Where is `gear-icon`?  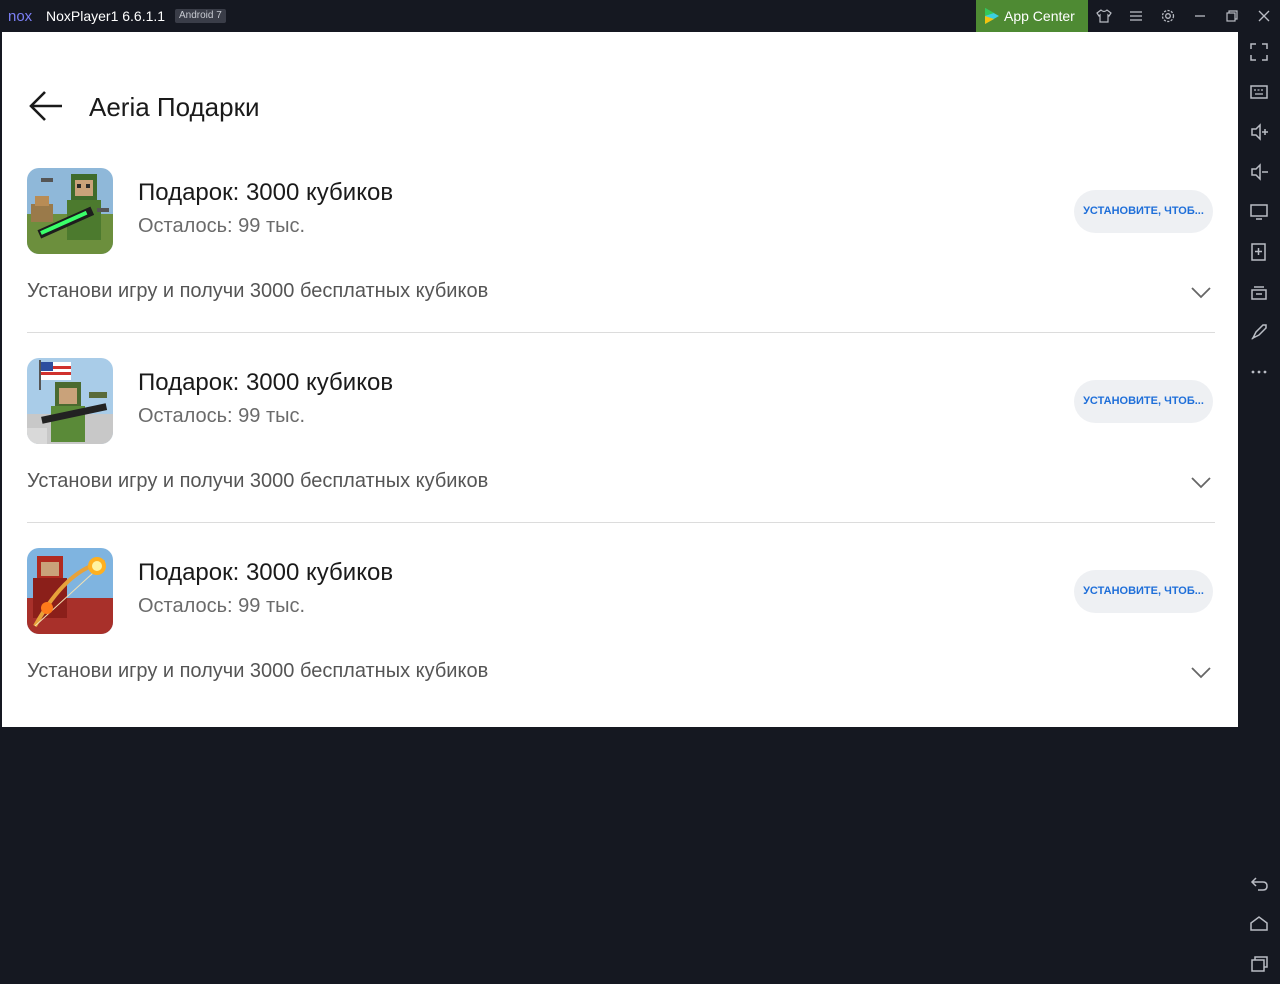
gear-icon is located at coordinates (1168, 16).